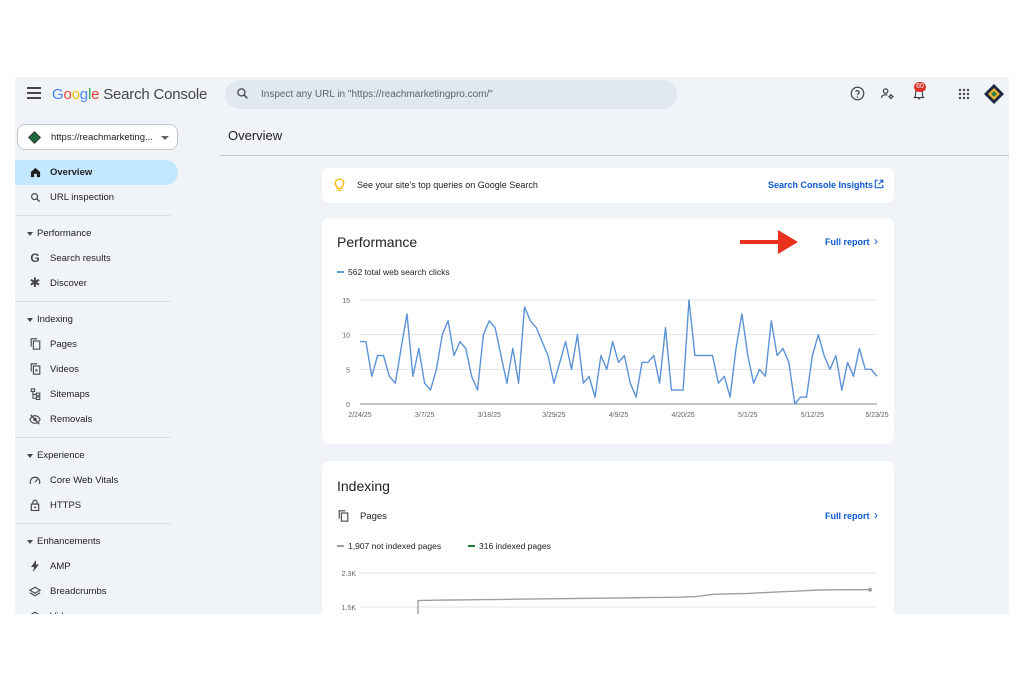 The image size is (1024, 683). What do you see at coordinates (870, 589) in the screenshot?
I see `series-end-point` at bounding box center [870, 589].